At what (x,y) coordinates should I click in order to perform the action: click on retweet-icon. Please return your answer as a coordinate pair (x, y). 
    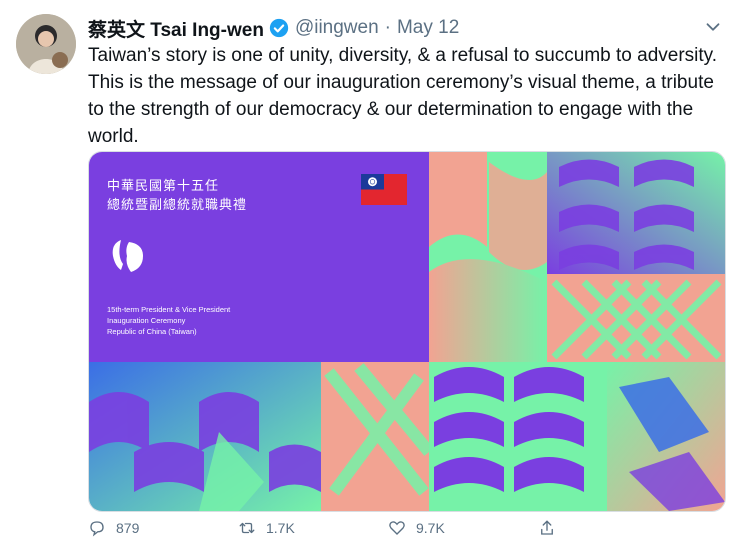
    Looking at the image, I should click on (247, 528).